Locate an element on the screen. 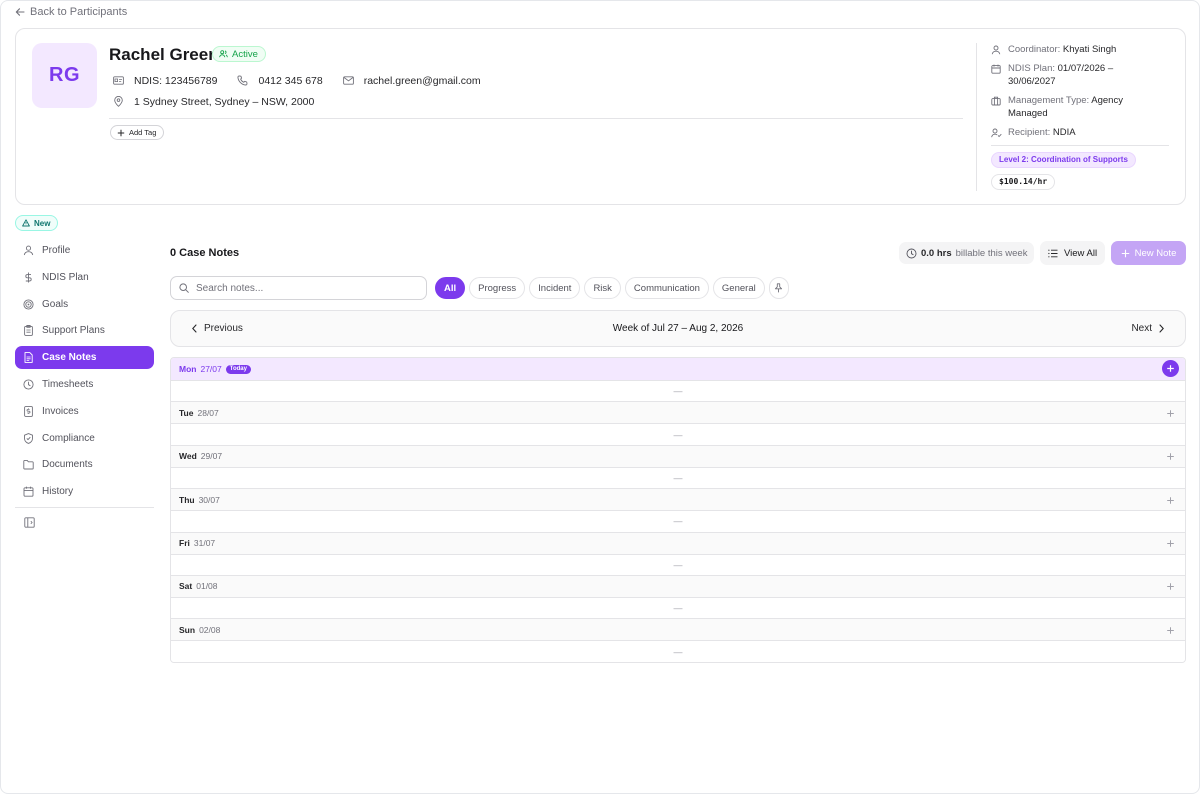 The image size is (1200, 794). coordinator-row: Coordinator: Khyati Singh is located at coordinates (1081, 49).